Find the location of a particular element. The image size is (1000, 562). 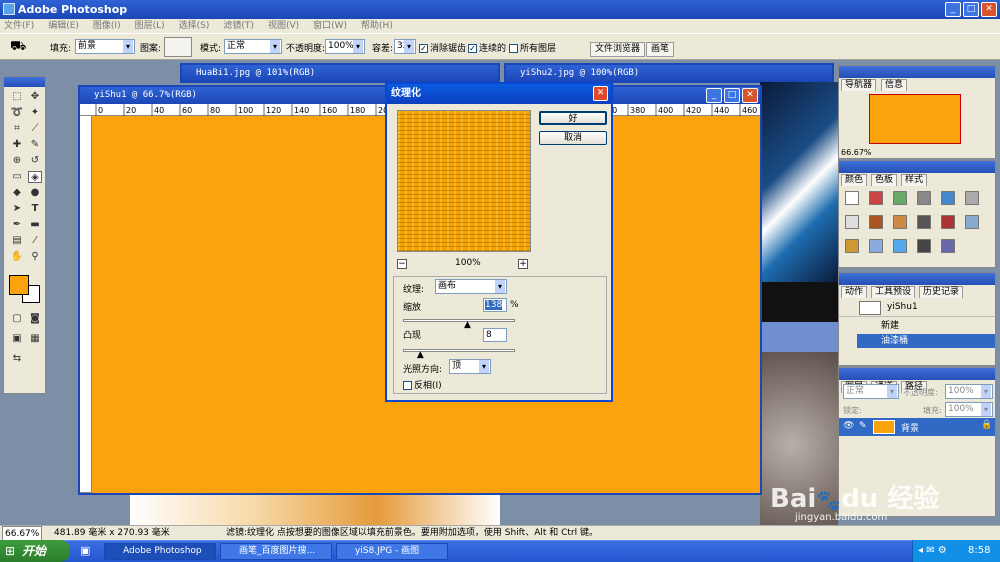

contiguous-option: ✓ 连续的 is located at coordinates (487, 47).